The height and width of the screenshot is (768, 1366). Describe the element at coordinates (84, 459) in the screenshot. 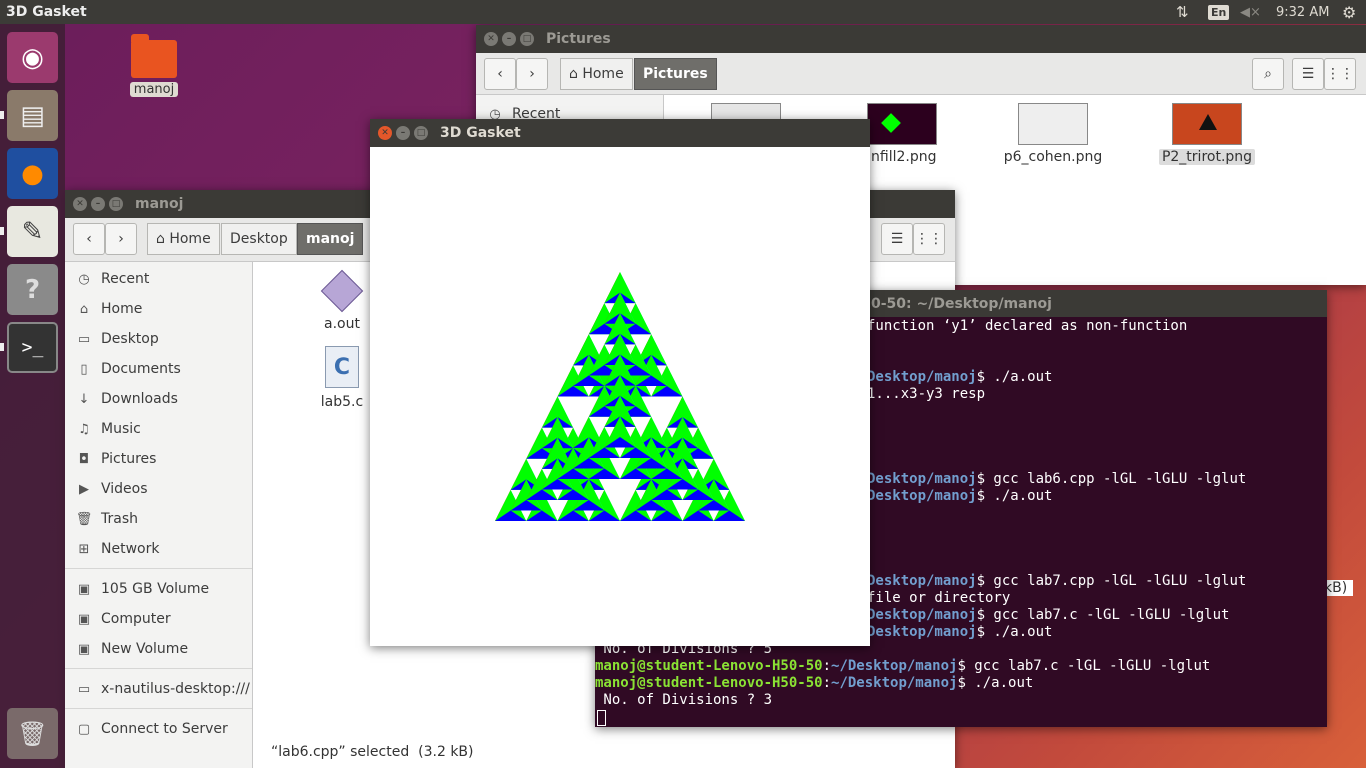

I see `camera-icon: ◘` at that location.